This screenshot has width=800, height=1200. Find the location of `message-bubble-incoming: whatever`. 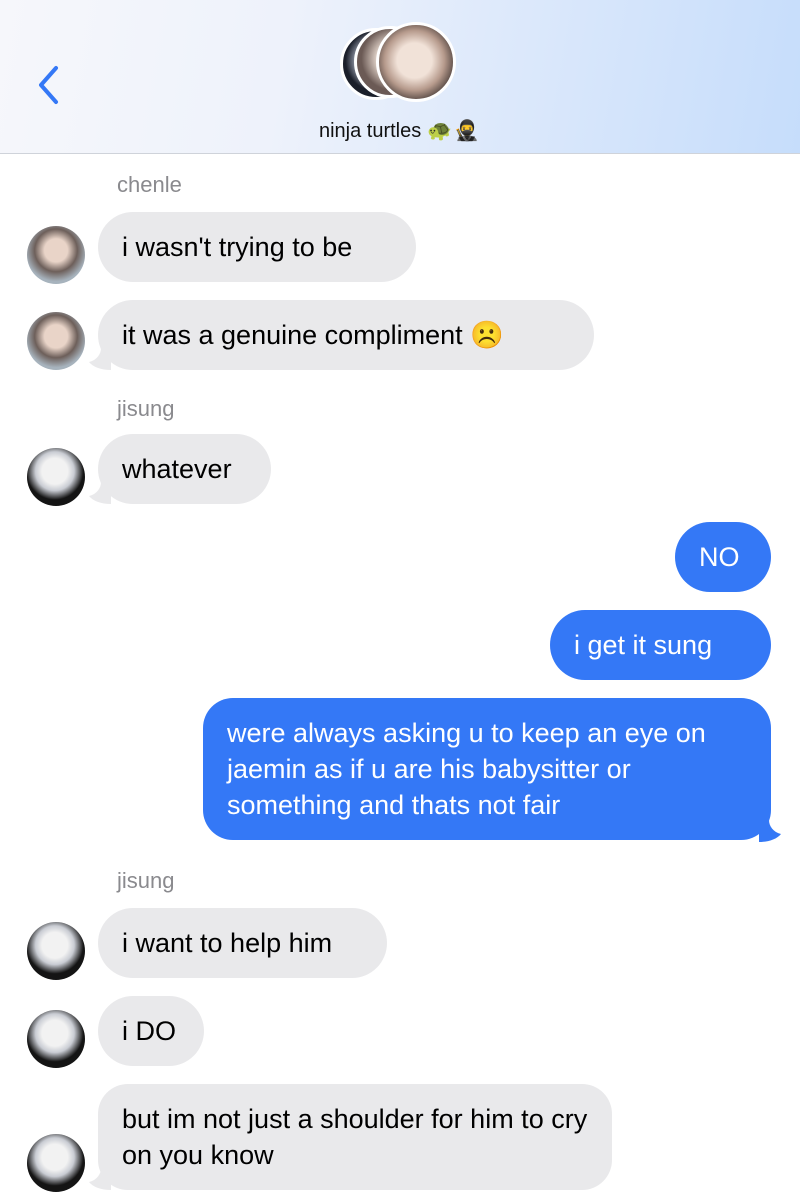

message-bubble-incoming: whatever is located at coordinates (184, 469).